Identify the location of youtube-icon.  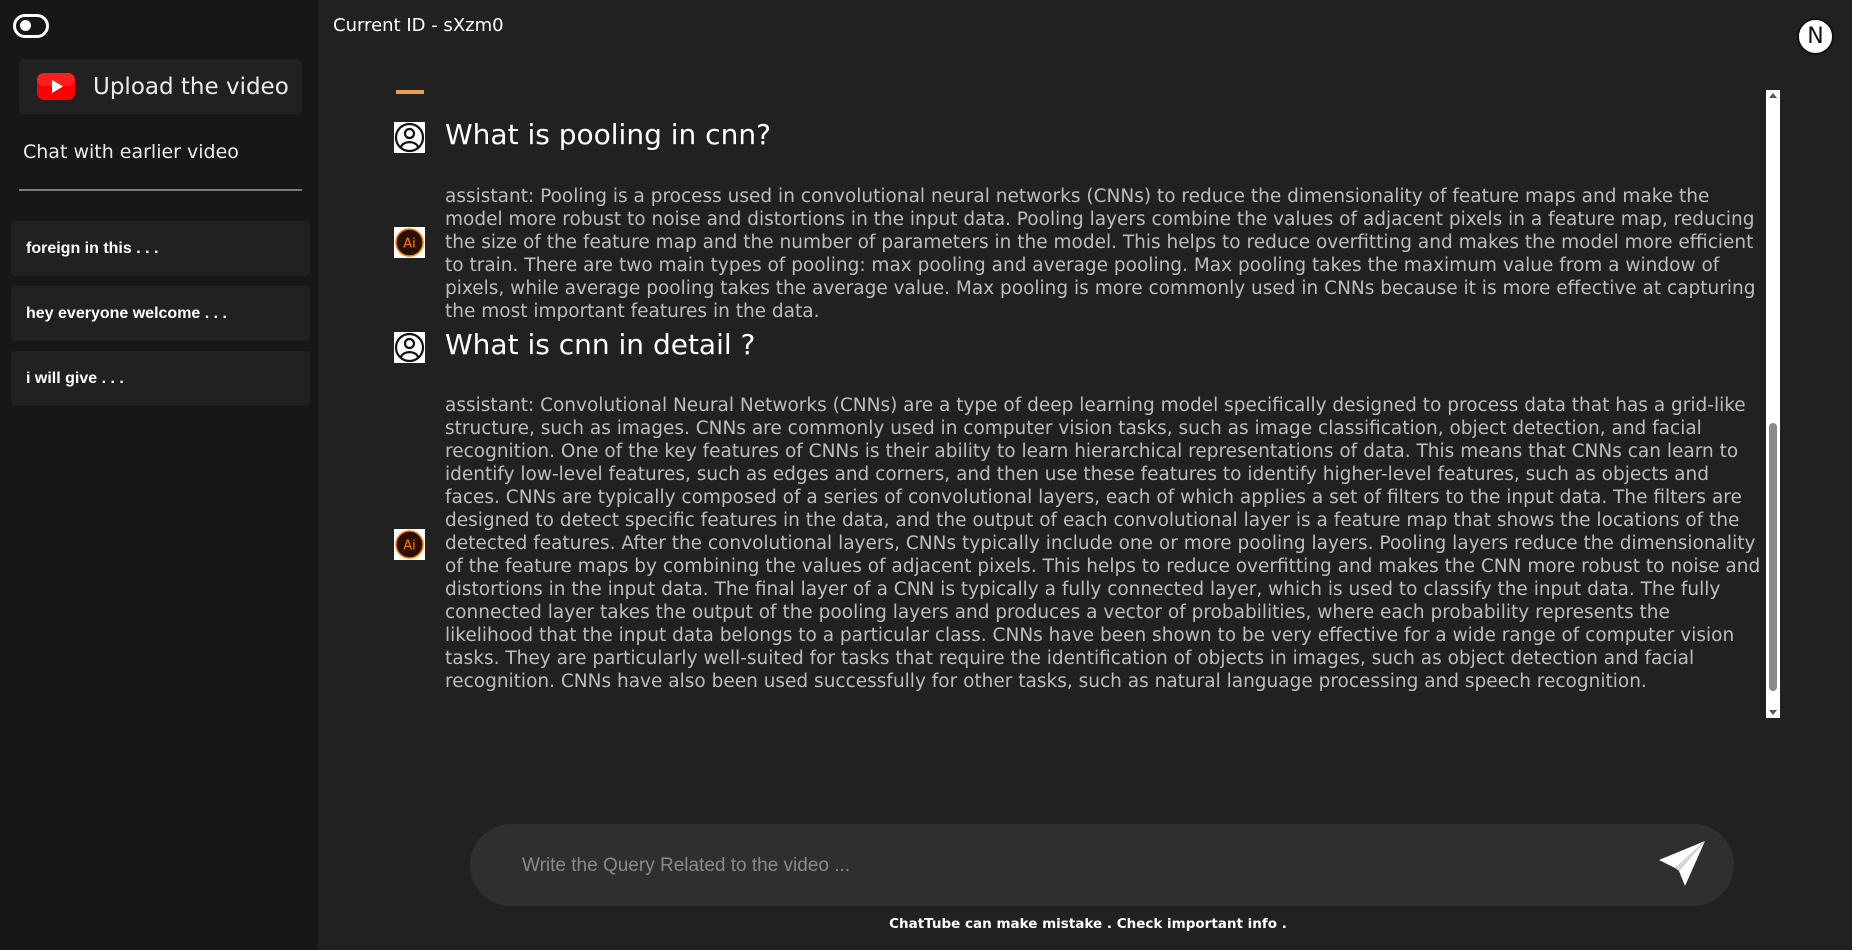
(56, 86).